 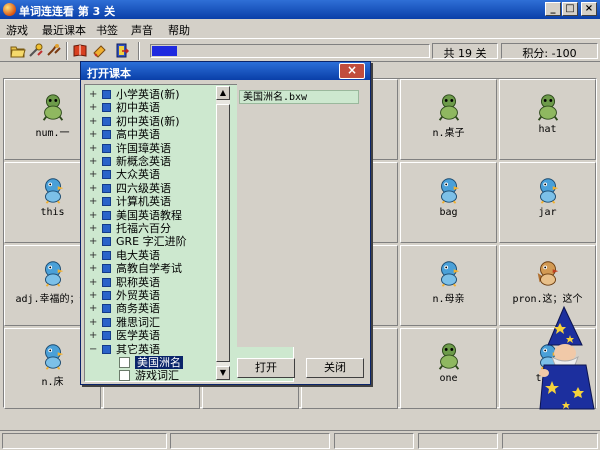 I want to click on tree-item-label: 商务英语, so click(x=138, y=309).